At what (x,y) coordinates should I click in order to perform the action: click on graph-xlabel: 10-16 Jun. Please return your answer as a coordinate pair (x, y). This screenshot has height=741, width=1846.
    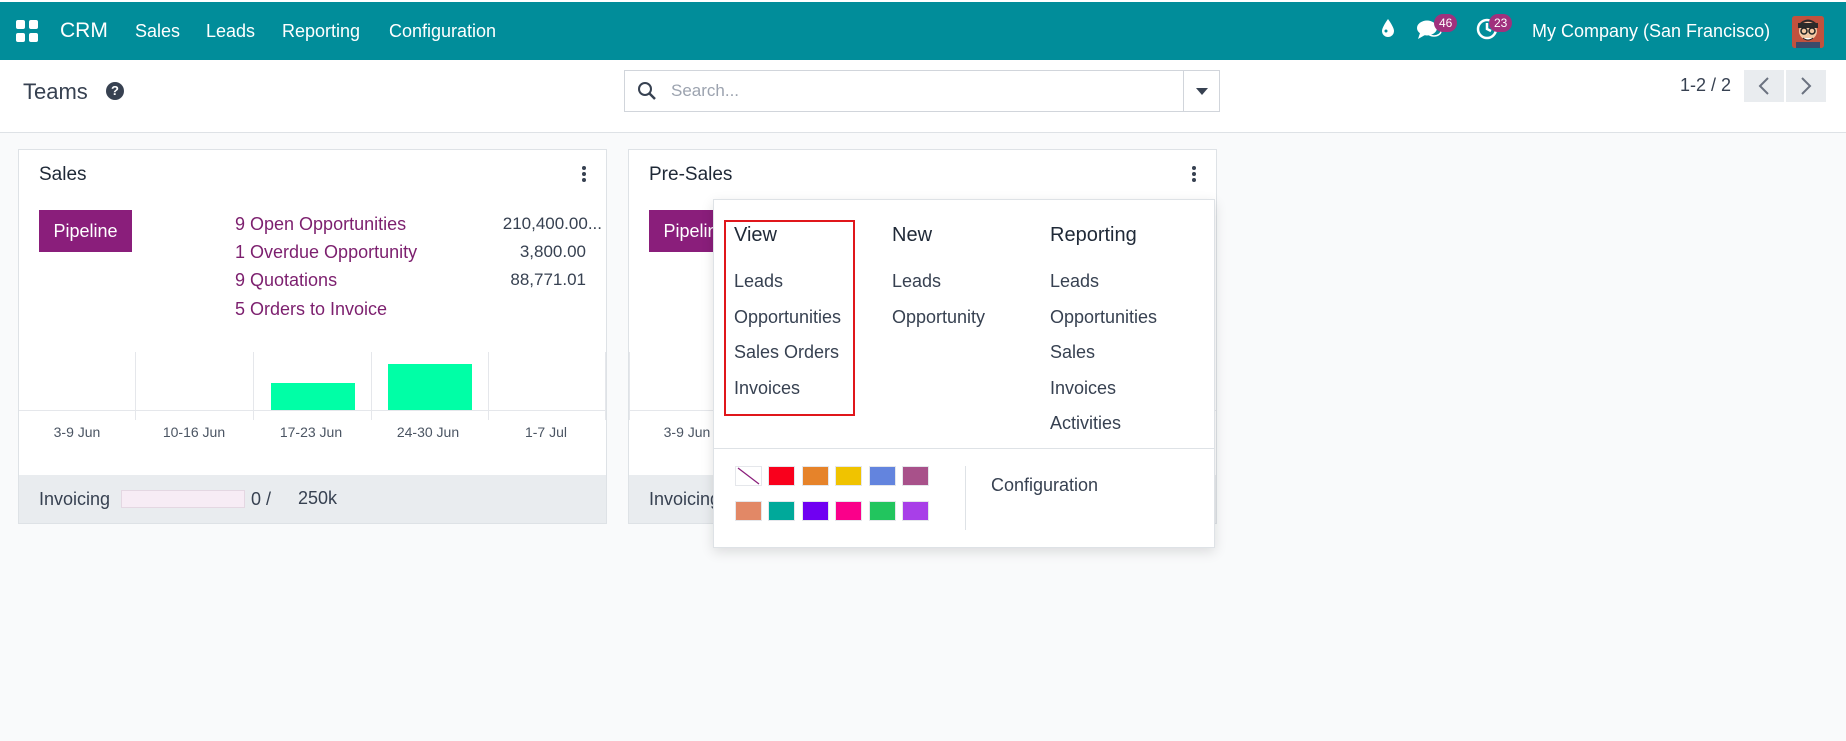
    Looking at the image, I should click on (194, 432).